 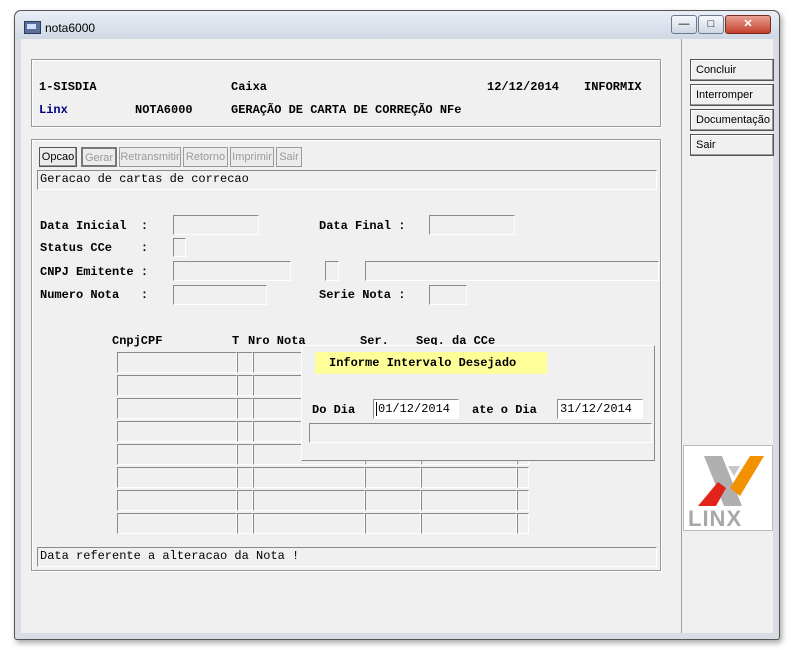 What do you see at coordinates (504, 410) in the screenshot?
I see `ate-dia-label: ate o Dia` at bounding box center [504, 410].